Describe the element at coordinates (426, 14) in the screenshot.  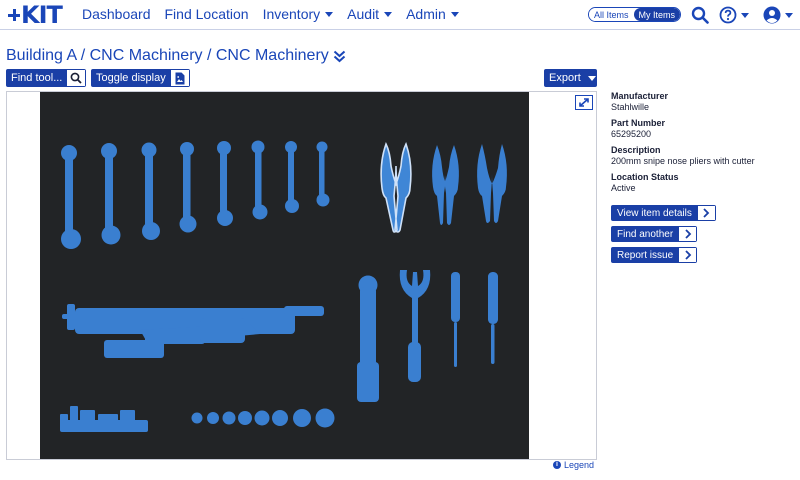
I see `nav-admin-label: Admin` at that location.